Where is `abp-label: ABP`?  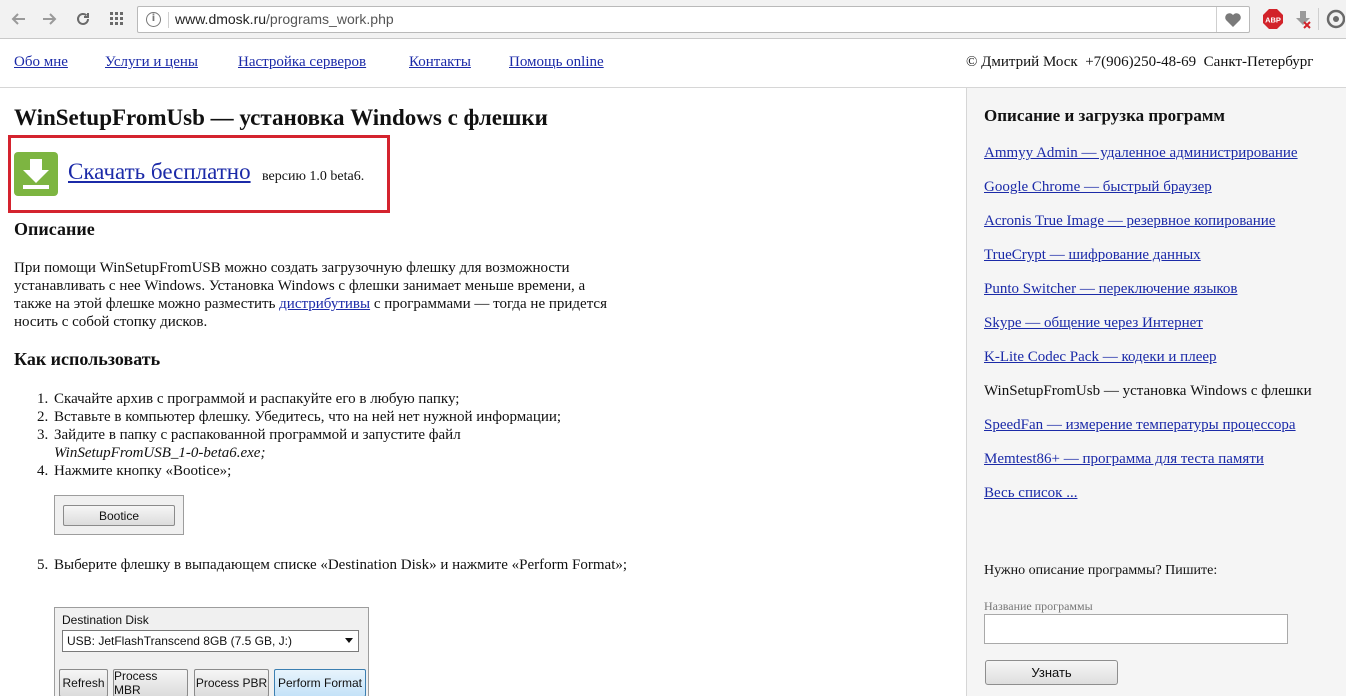 abp-label: ABP is located at coordinates (1273, 20).